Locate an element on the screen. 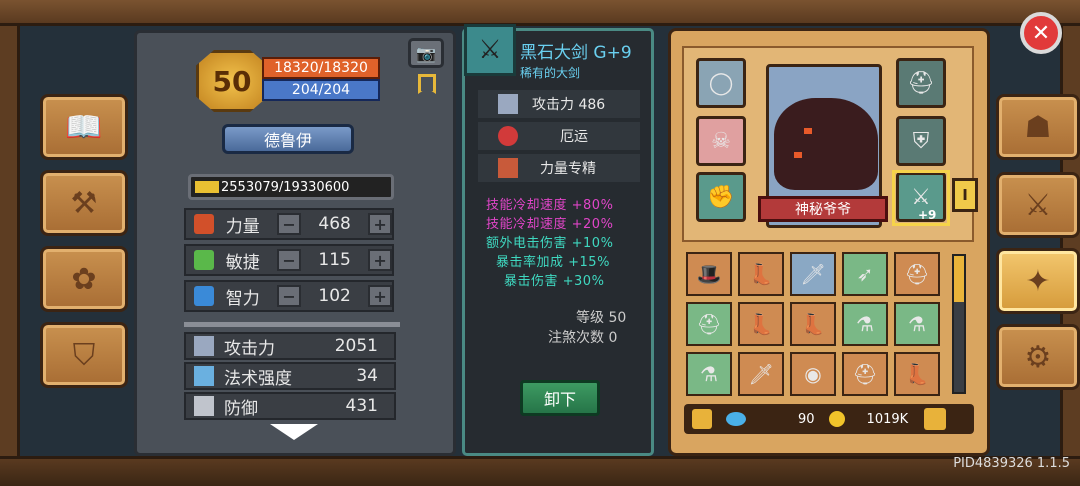 The width and height of the screenshot is (1080, 486). dagger-icon: 🗡 is located at coordinates (761, 374).